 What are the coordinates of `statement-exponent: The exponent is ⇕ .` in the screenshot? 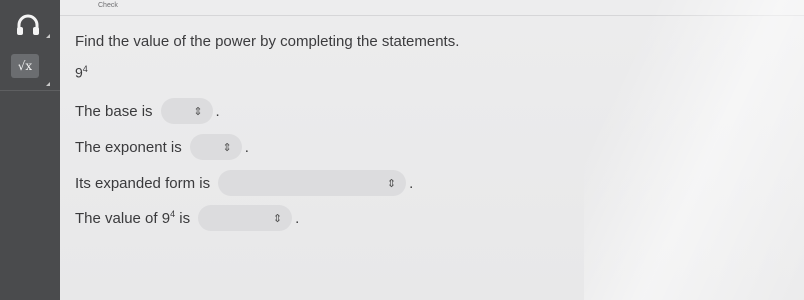 It's located at (162, 147).